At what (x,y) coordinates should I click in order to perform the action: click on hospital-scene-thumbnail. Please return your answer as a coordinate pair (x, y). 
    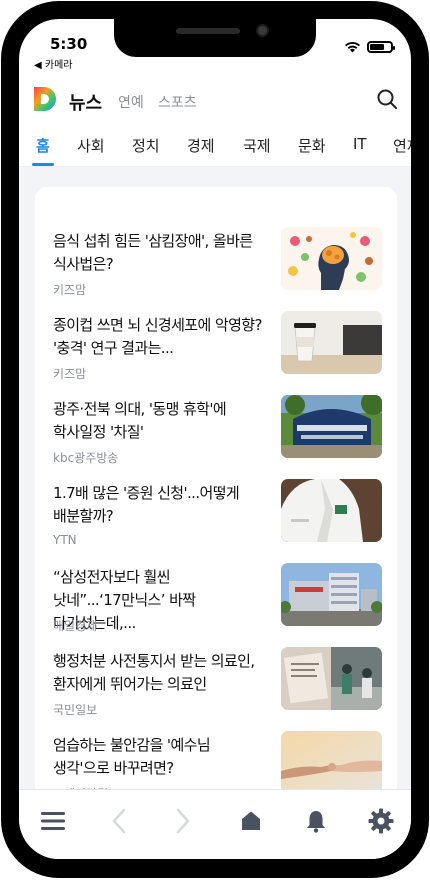
    Looking at the image, I should click on (331, 678).